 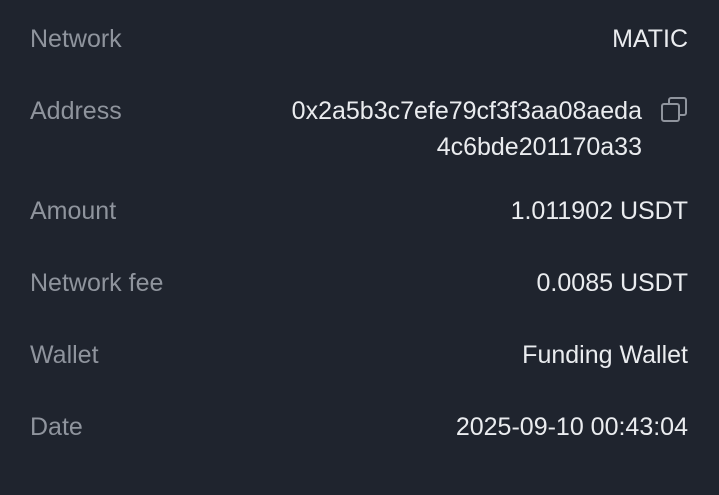 I want to click on network-fee-label: Network fee, so click(x=97, y=283).